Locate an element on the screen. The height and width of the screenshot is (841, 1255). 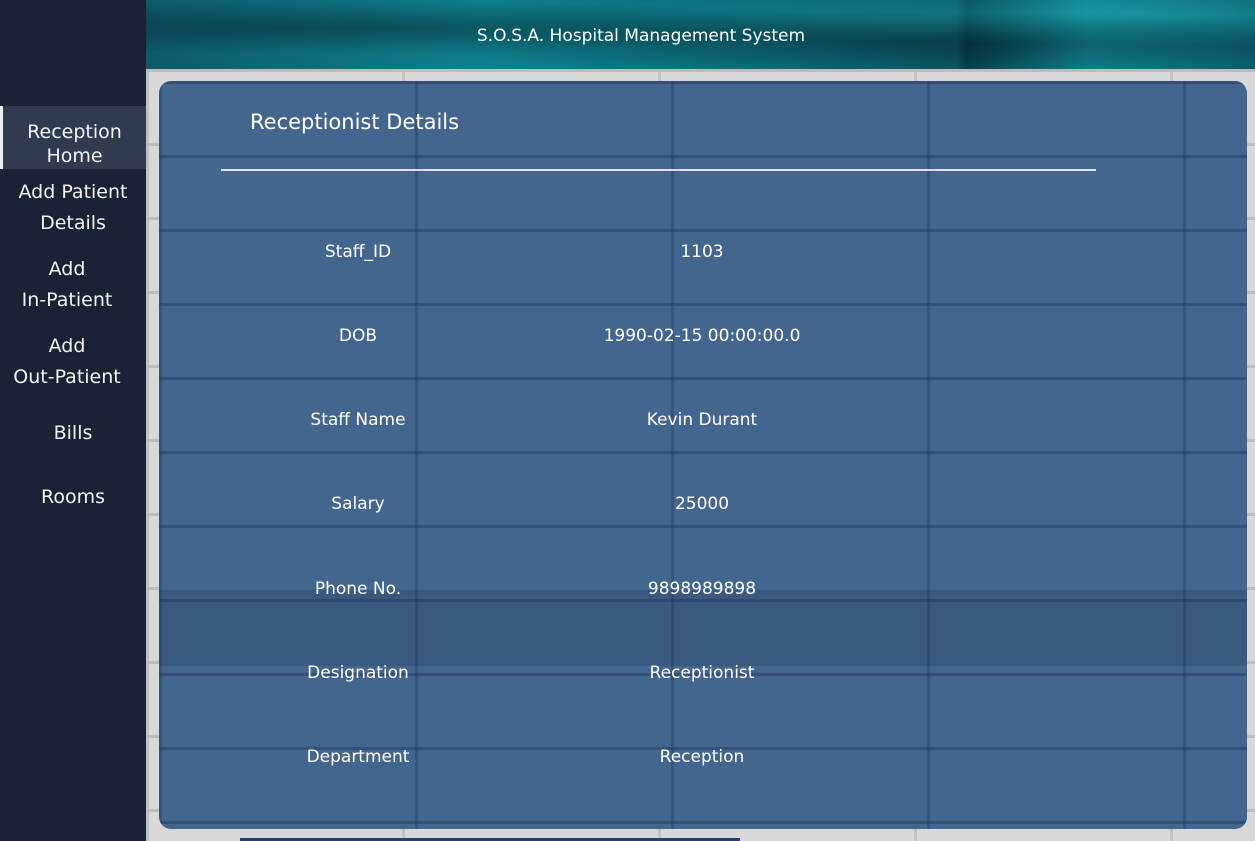
sidebar-item-add-out-patient: Add Out-Patient is located at coordinates (70, 361).